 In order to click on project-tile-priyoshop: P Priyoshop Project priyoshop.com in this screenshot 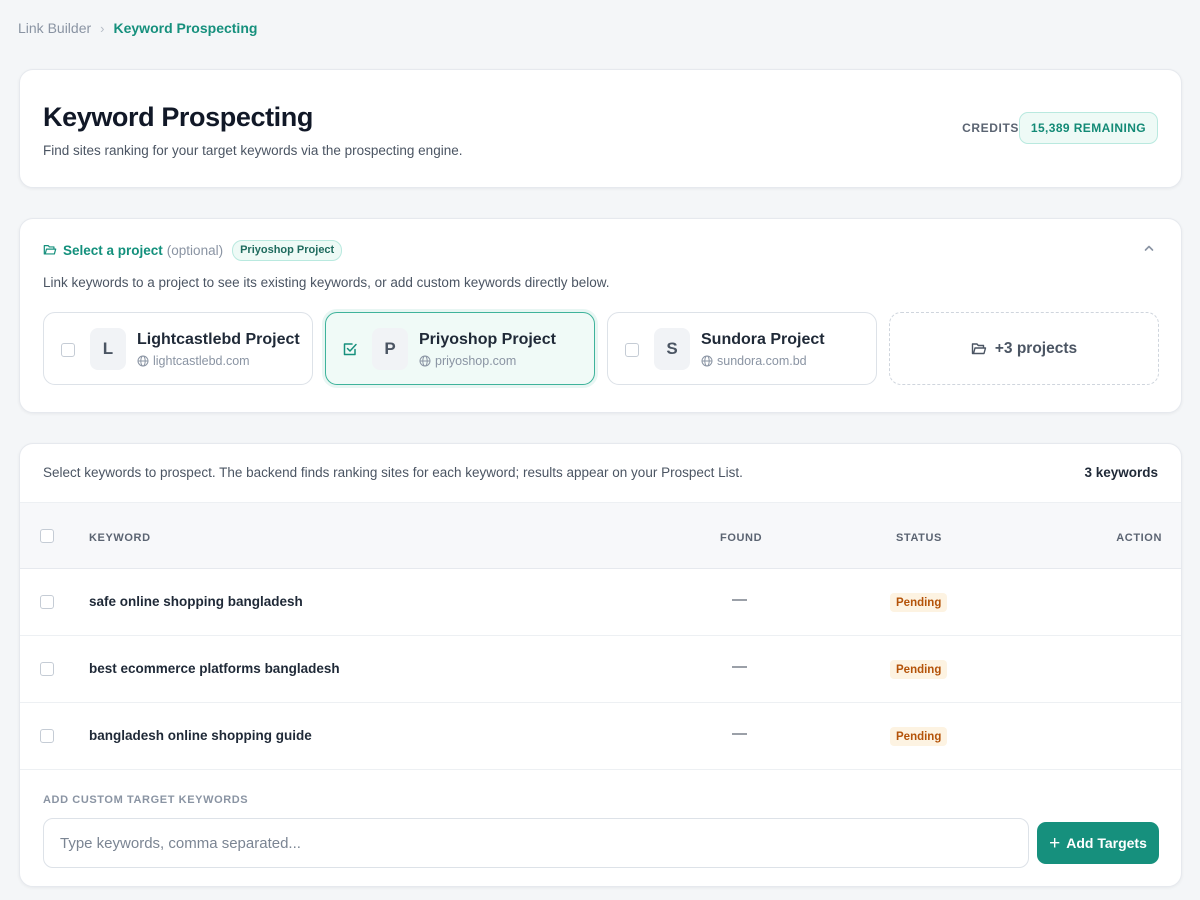, I will do `click(460, 348)`.